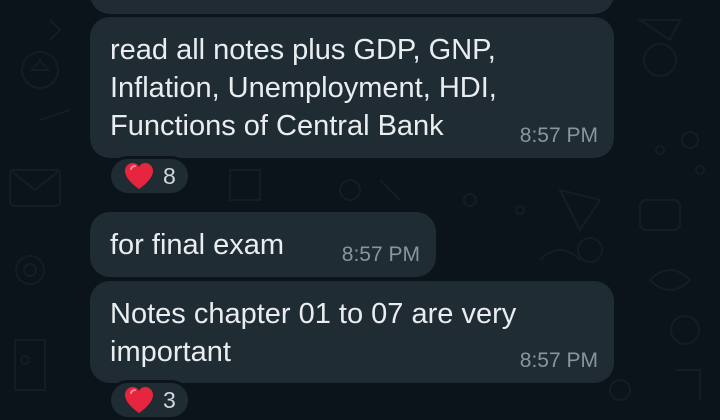  What do you see at coordinates (352, 7) in the screenshot?
I see `previous-message-bubble` at bounding box center [352, 7].